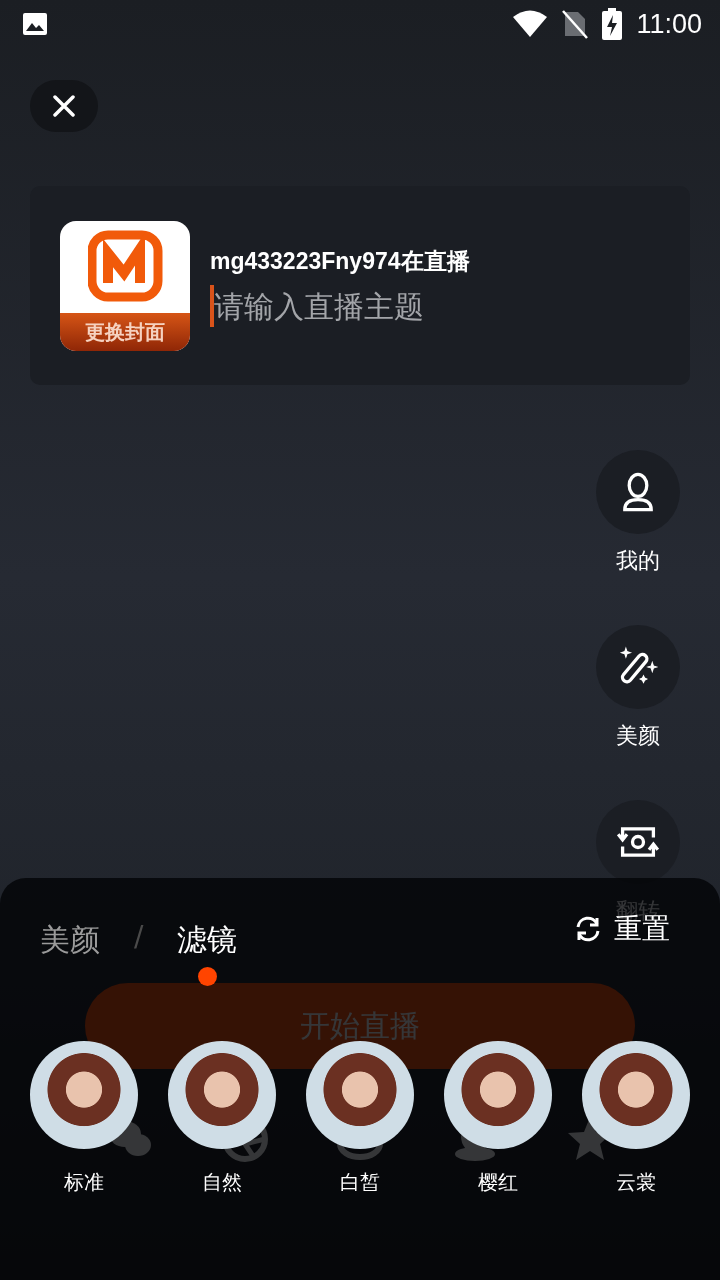 The height and width of the screenshot is (1280, 720). I want to click on panel-tab: 美颜, so click(70, 953).